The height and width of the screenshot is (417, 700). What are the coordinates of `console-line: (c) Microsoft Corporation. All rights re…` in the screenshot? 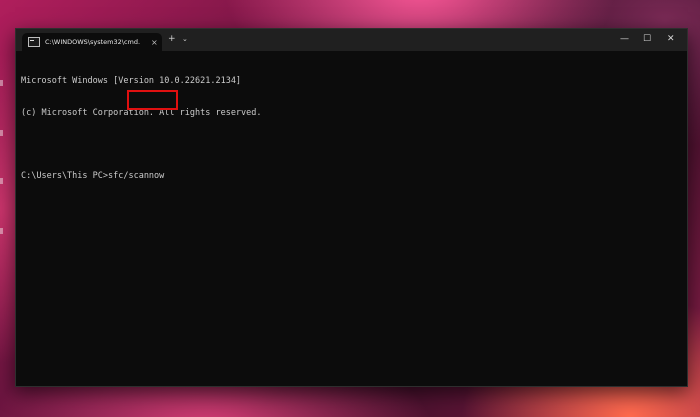 It's located at (141, 112).